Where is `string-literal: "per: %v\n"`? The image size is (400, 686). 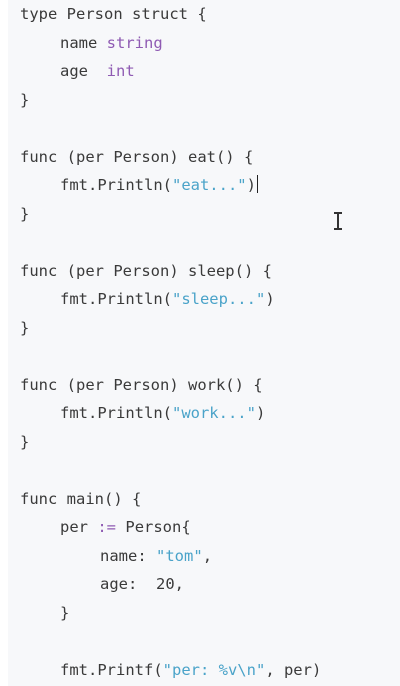
string-literal: "per: %v\n" is located at coordinates (214, 669).